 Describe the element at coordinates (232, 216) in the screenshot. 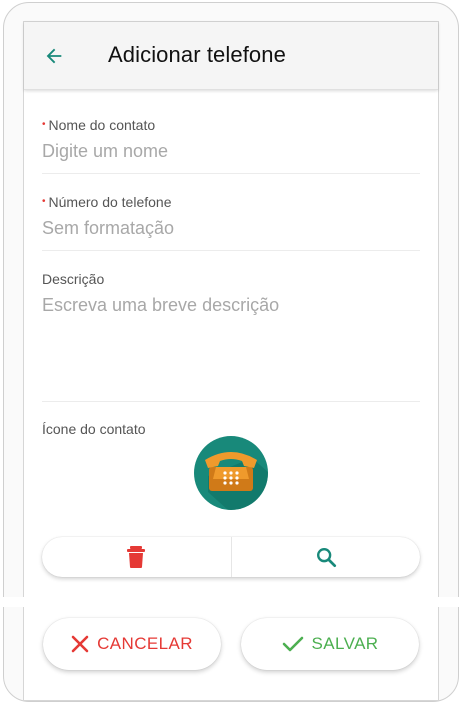

I see `phone-number-field: • Número do telefone` at that location.